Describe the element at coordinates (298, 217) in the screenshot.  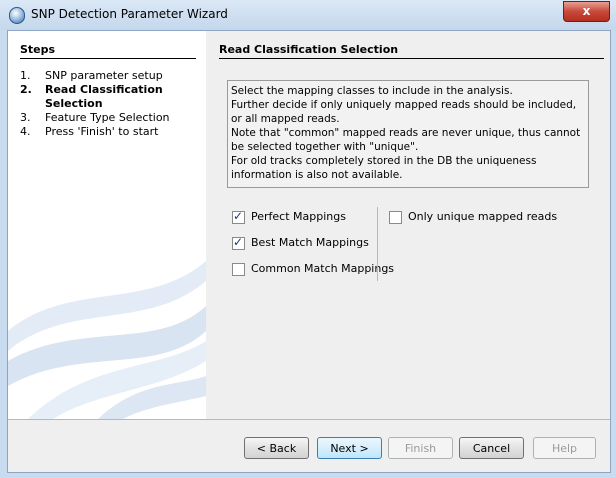
I see `checkbox-label: Perfect Mappings` at that location.